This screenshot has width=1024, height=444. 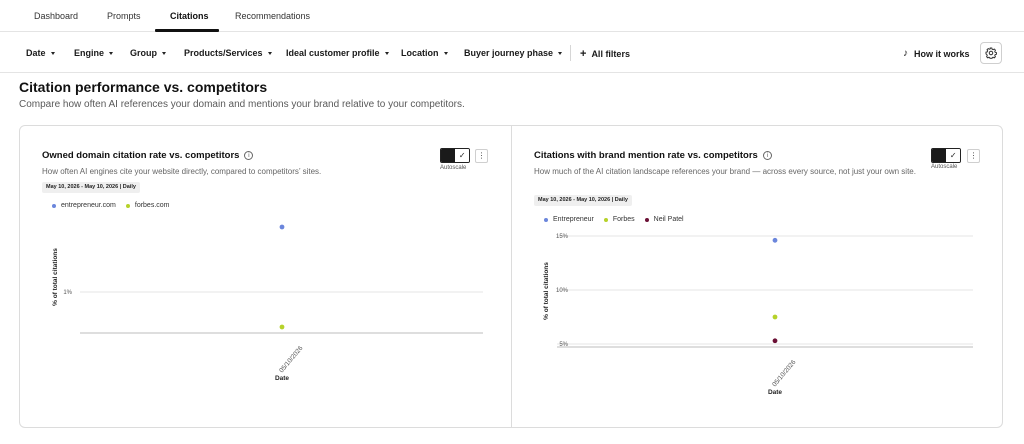 What do you see at coordinates (942, 53) in the screenshot?
I see `how-it-works-label: How it works` at bounding box center [942, 53].